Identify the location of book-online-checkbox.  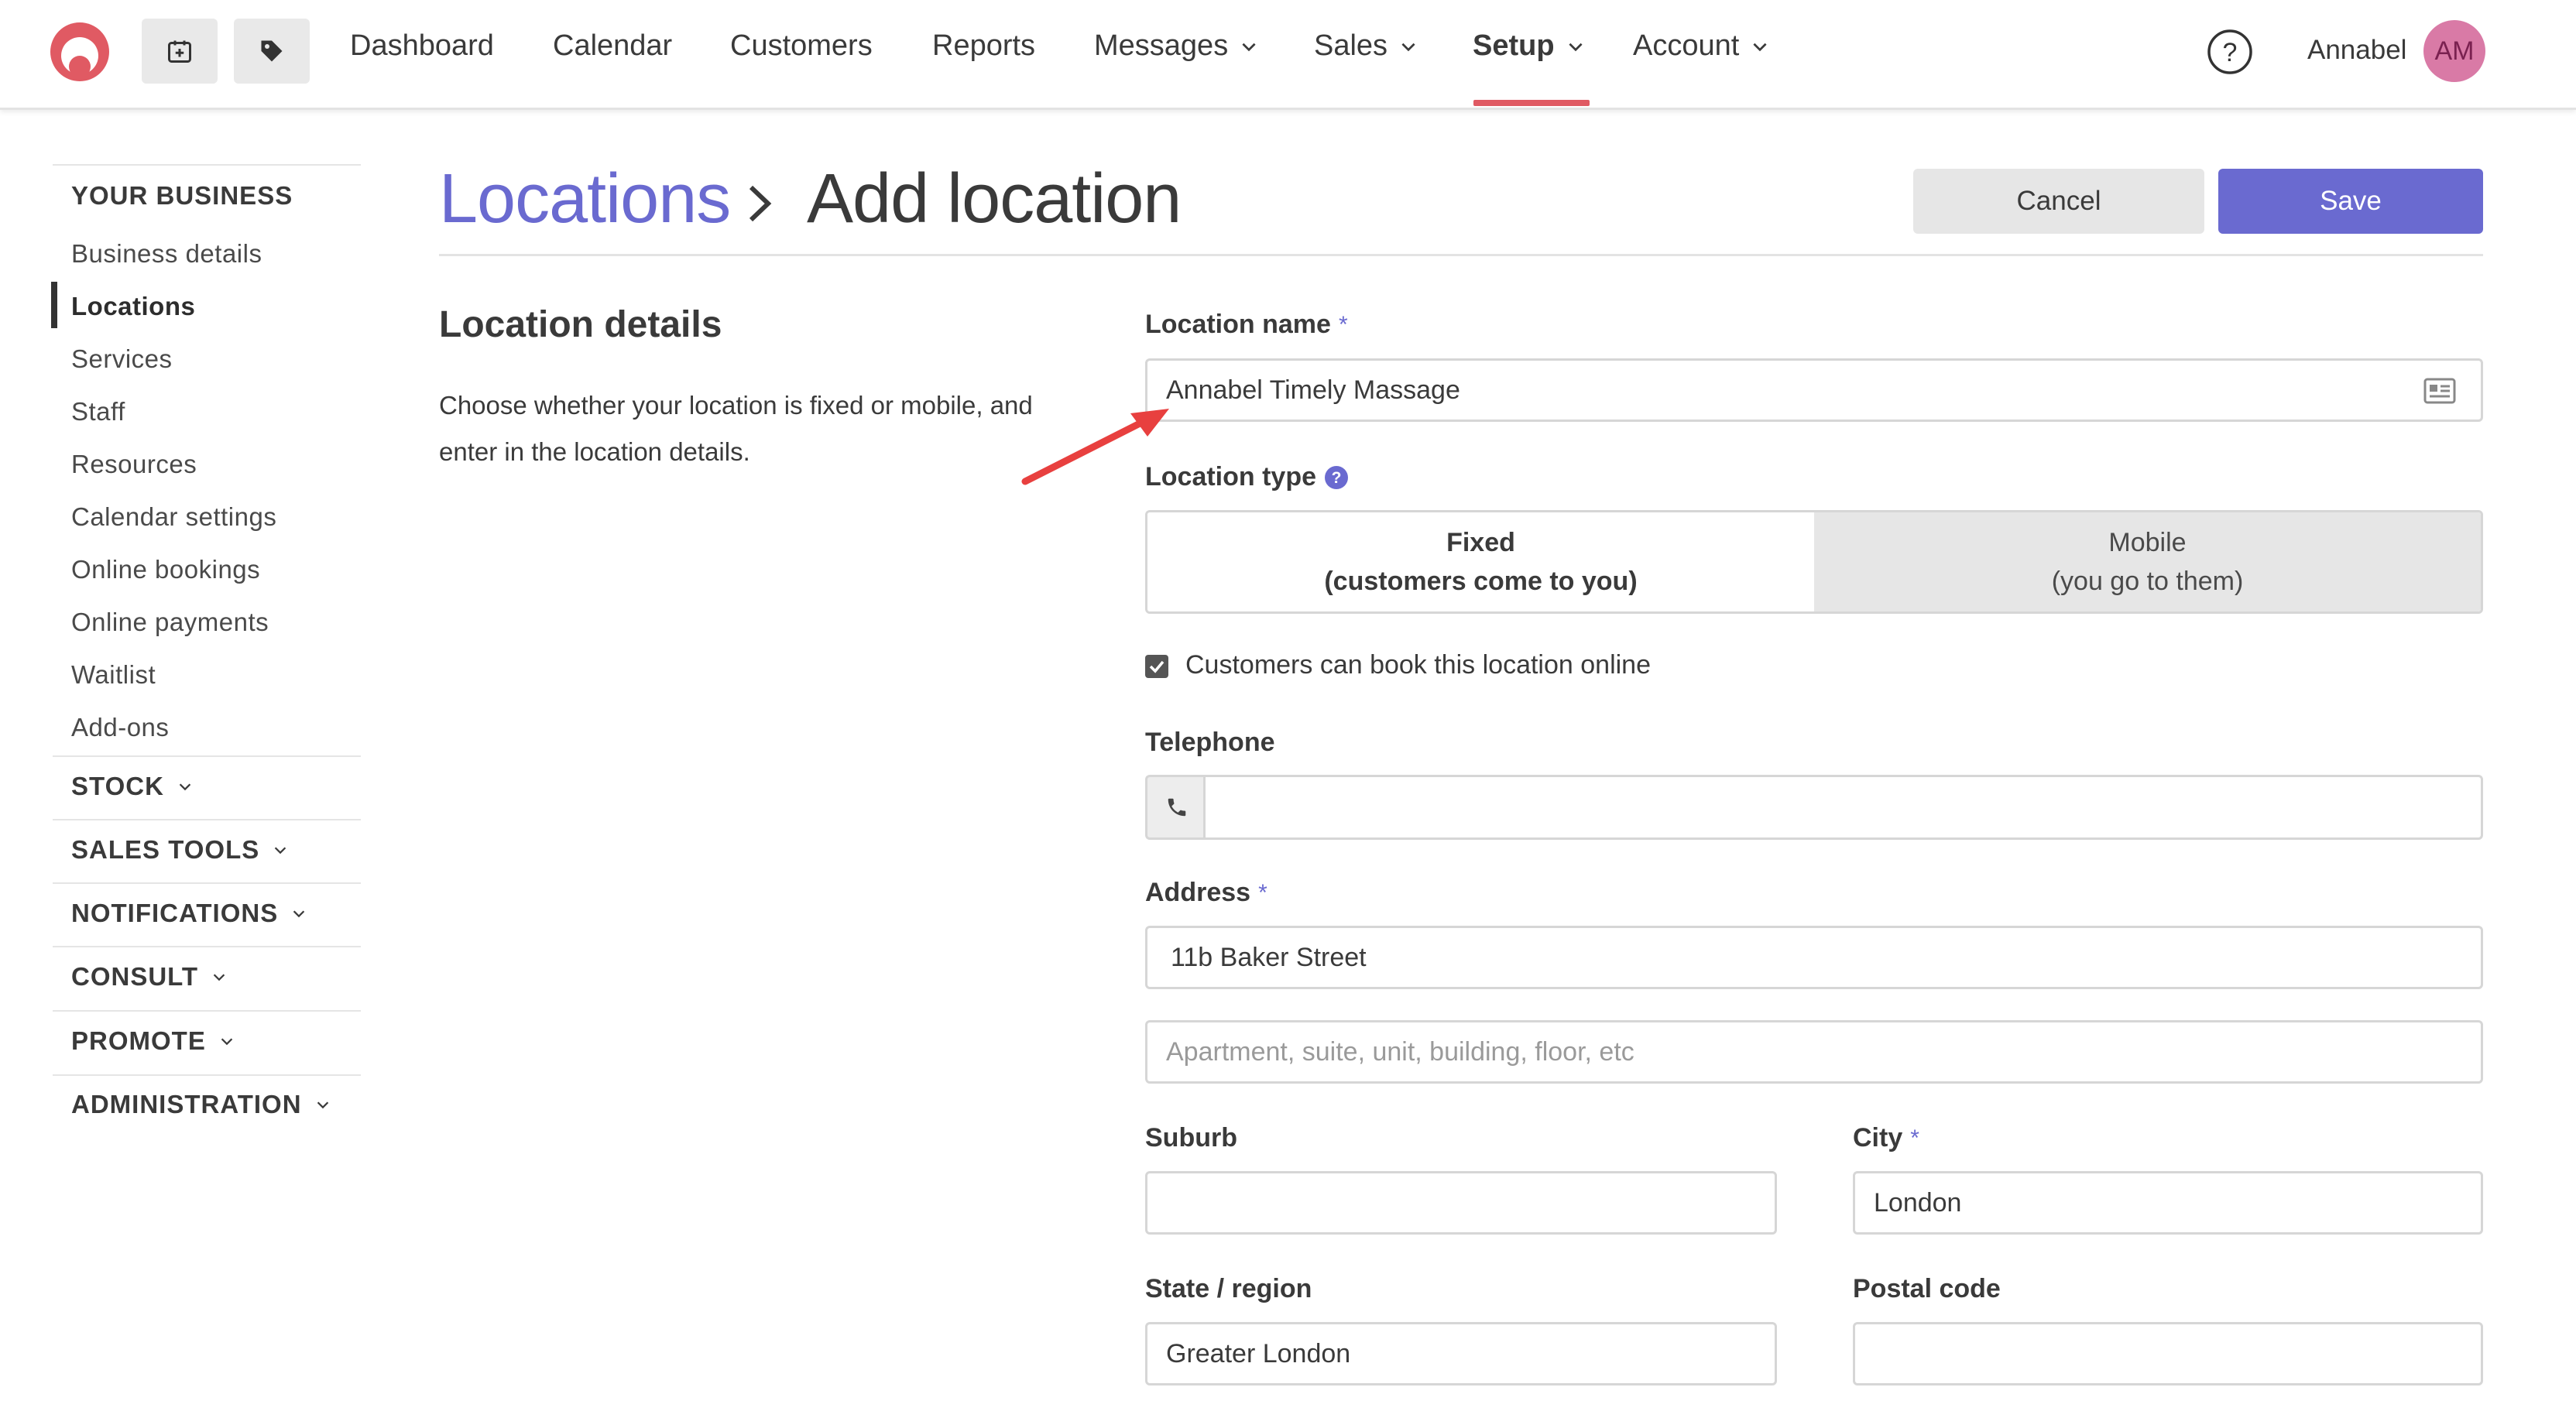
(1156, 666).